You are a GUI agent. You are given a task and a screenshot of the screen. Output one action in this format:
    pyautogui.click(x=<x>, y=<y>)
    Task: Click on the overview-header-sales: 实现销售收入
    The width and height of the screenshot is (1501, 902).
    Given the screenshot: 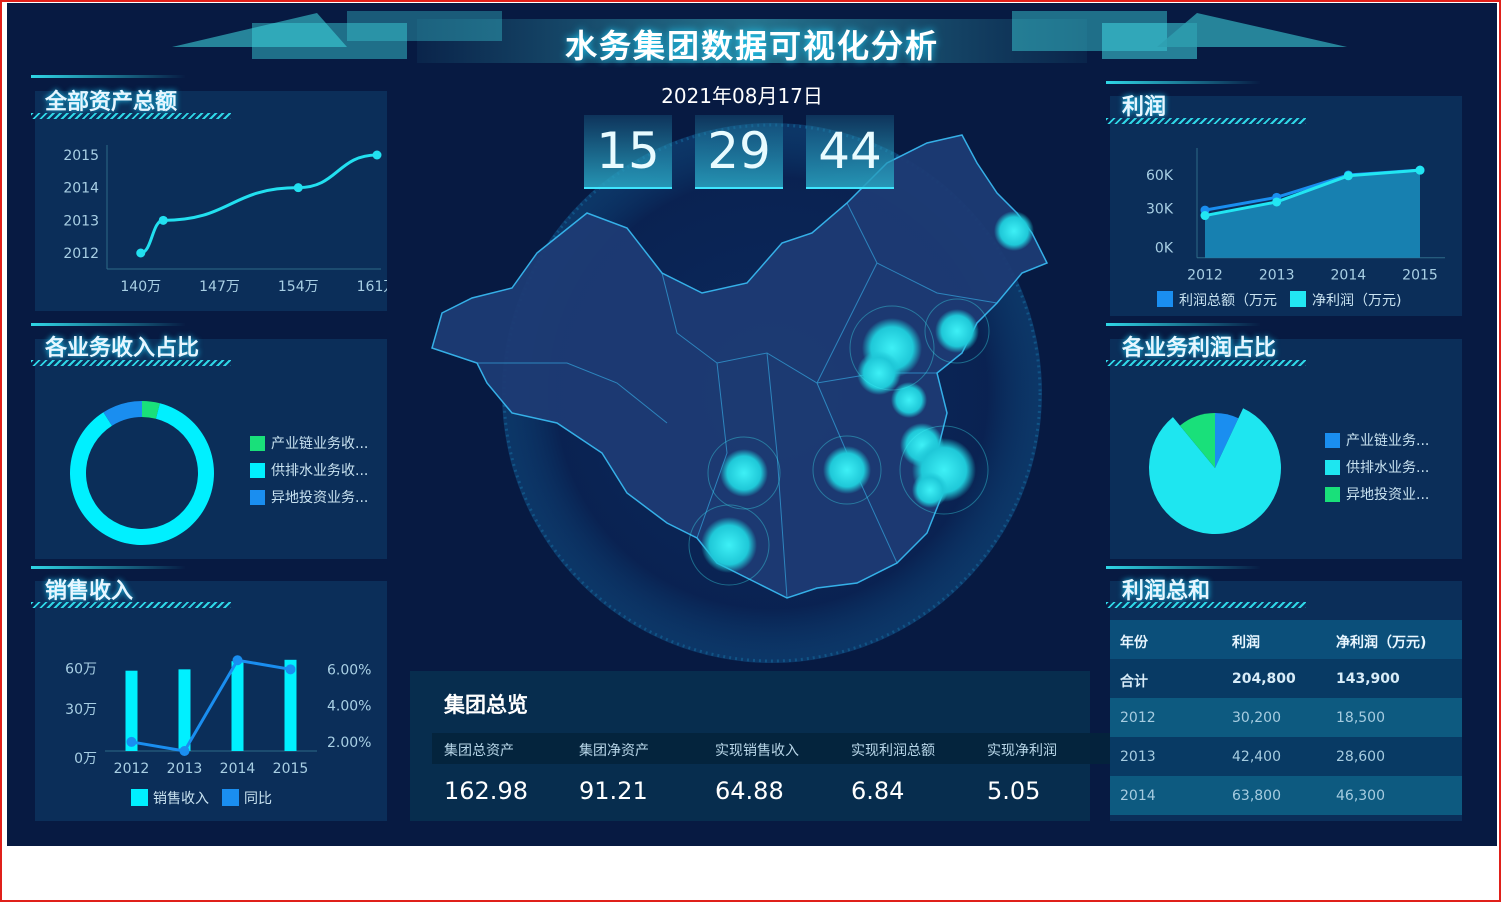 What is the action you would take?
    pyautogui.click(x=757, y=751)
    